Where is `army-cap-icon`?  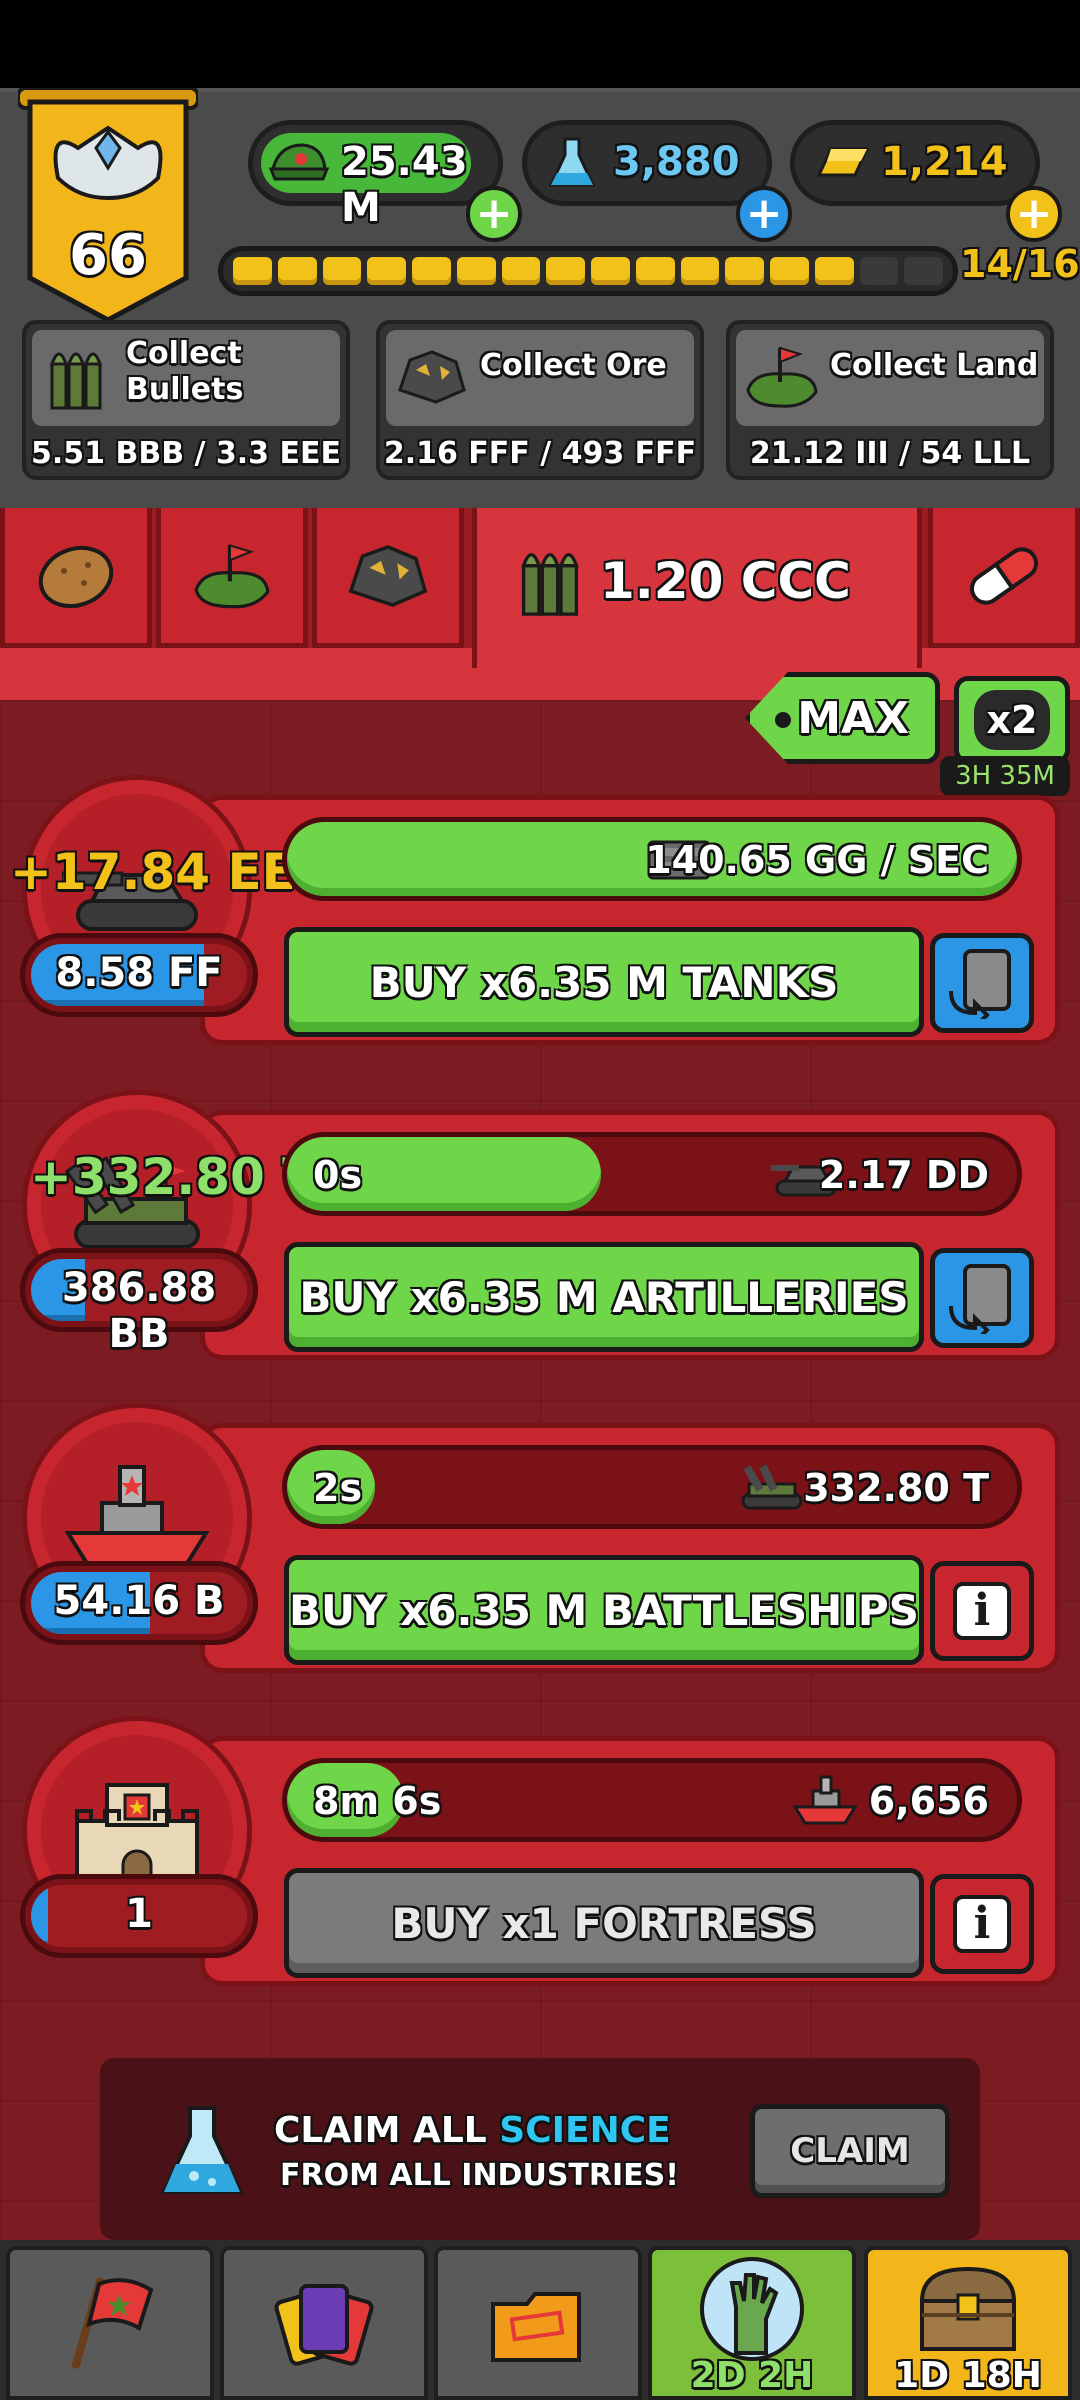 army-cap-icon is located at coordinates (299, 162).